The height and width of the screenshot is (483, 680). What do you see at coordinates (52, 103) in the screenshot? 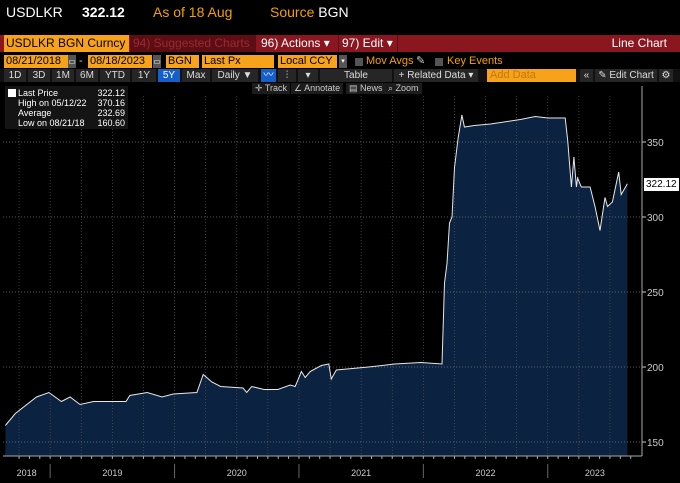
I see `legend-label: High on 05/12/22` at bounding box center [52, 103].